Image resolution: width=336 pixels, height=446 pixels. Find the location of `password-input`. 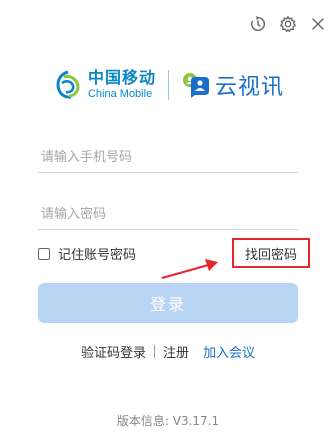

password-input is located at coordinates (168, 215).